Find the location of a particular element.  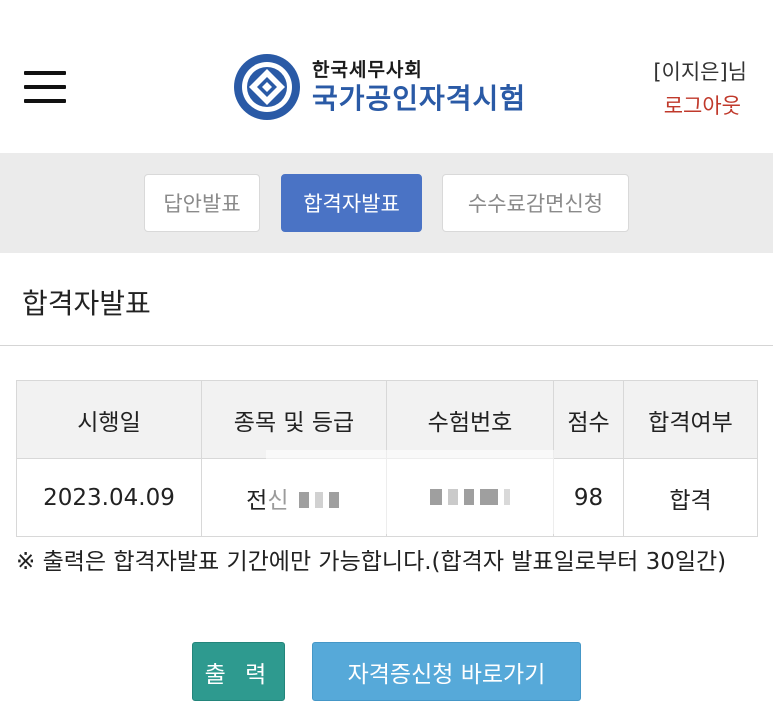

cell-exam-date: 2023.04.09 is located at coordinates (109, 497).